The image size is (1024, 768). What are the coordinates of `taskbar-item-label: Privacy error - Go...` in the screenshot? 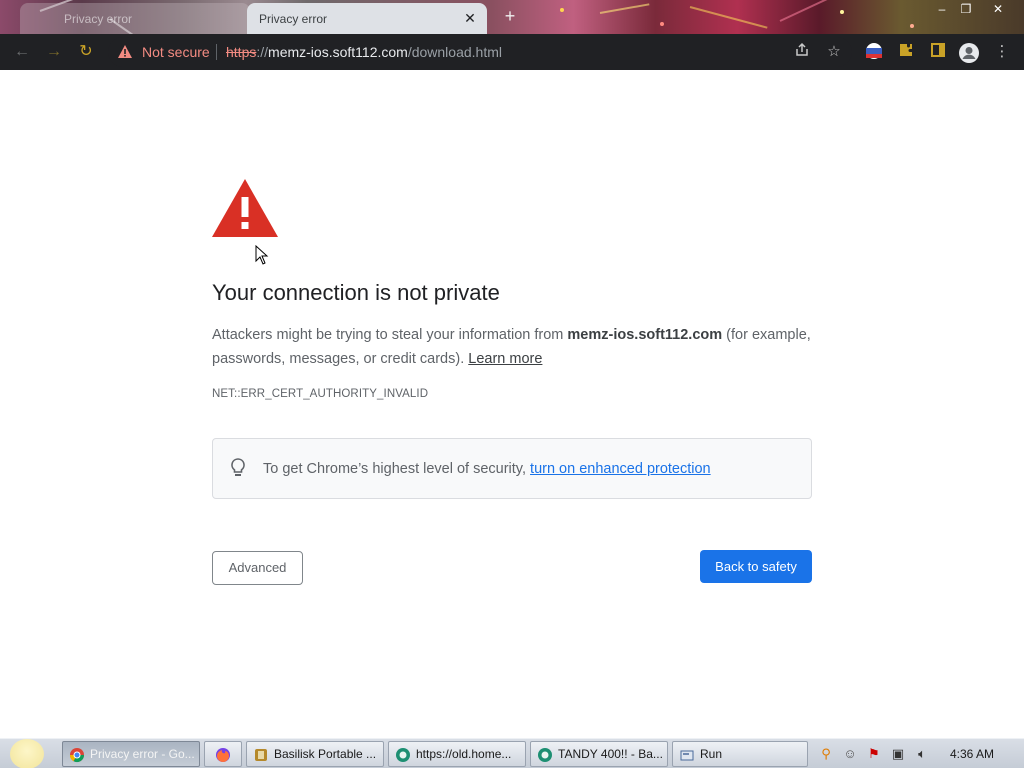 It's located at (142, 754).